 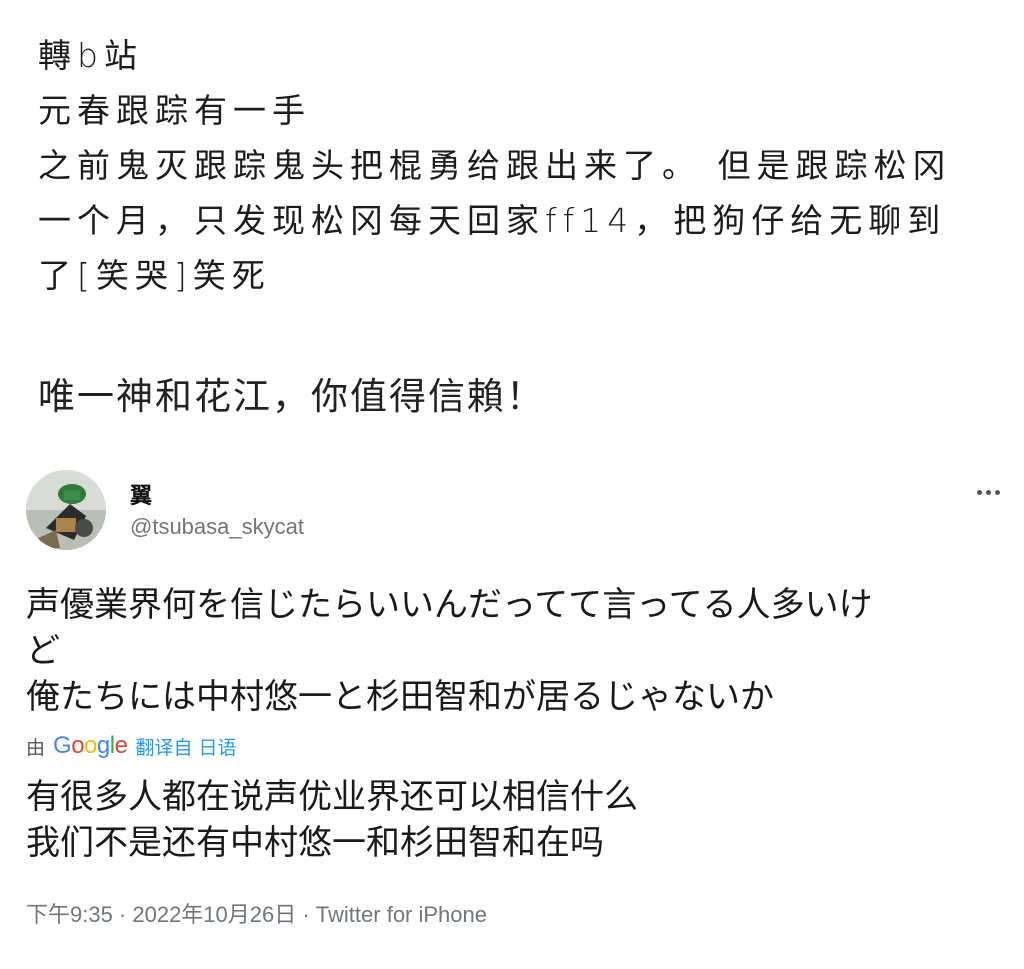 I want to click on more-options-button, so click(x=988, y=492).